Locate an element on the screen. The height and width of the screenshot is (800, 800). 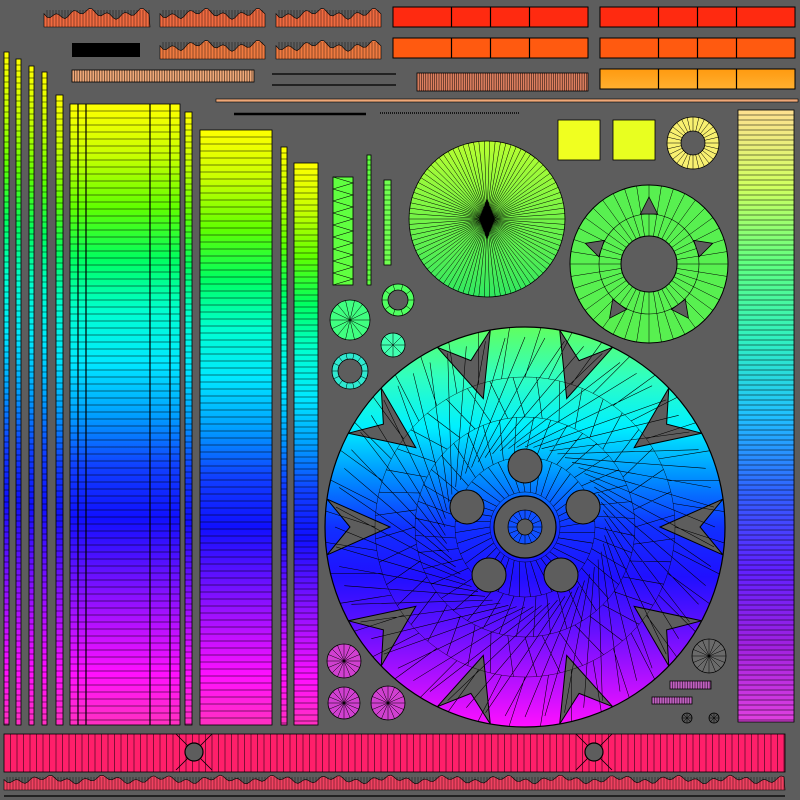
narrow-rainbow-column-fill is located at coordinates (306, 444).